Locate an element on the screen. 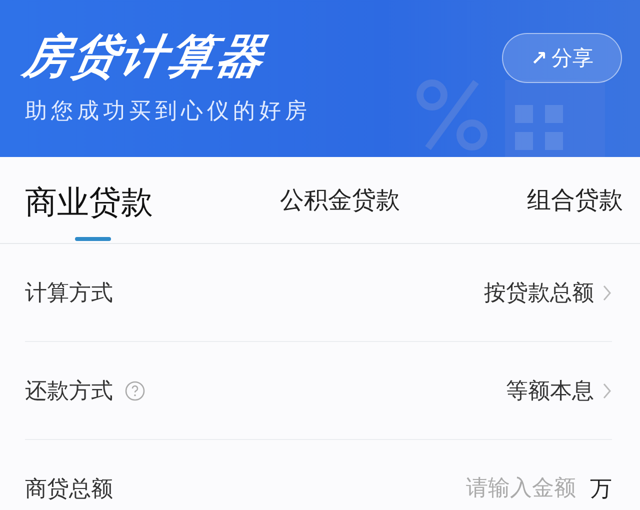 Image resolution: width=640 pixels, height=510 pixels. unit-label: 万 is located at coordinates (601, 490).